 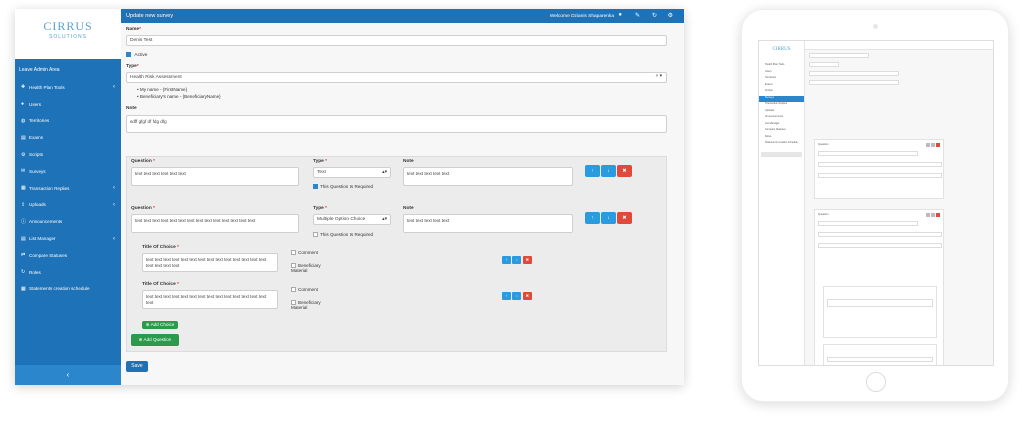 What do you see at coordinates (781, 154) in the screenshot?
I see `tablet-collapse-bar` at bounding box center [781, 154].